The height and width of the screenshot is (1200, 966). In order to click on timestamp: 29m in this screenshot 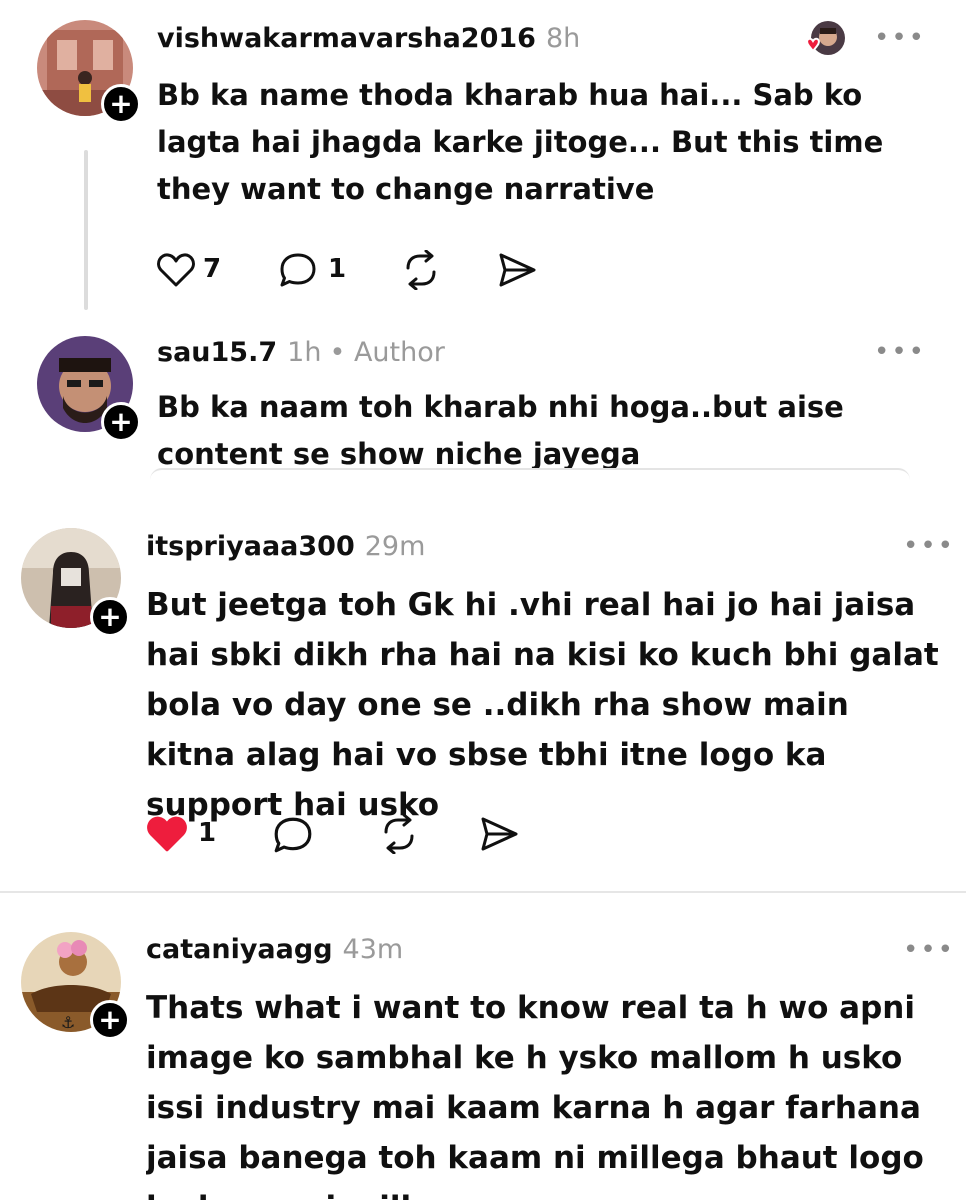, I will do `click(395, 546)`.